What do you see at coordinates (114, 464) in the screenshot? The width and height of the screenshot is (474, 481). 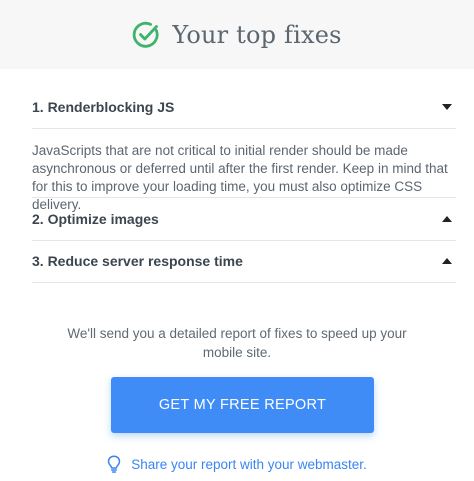 I see `lightbulb-icon` at bounding box center [114, 464].